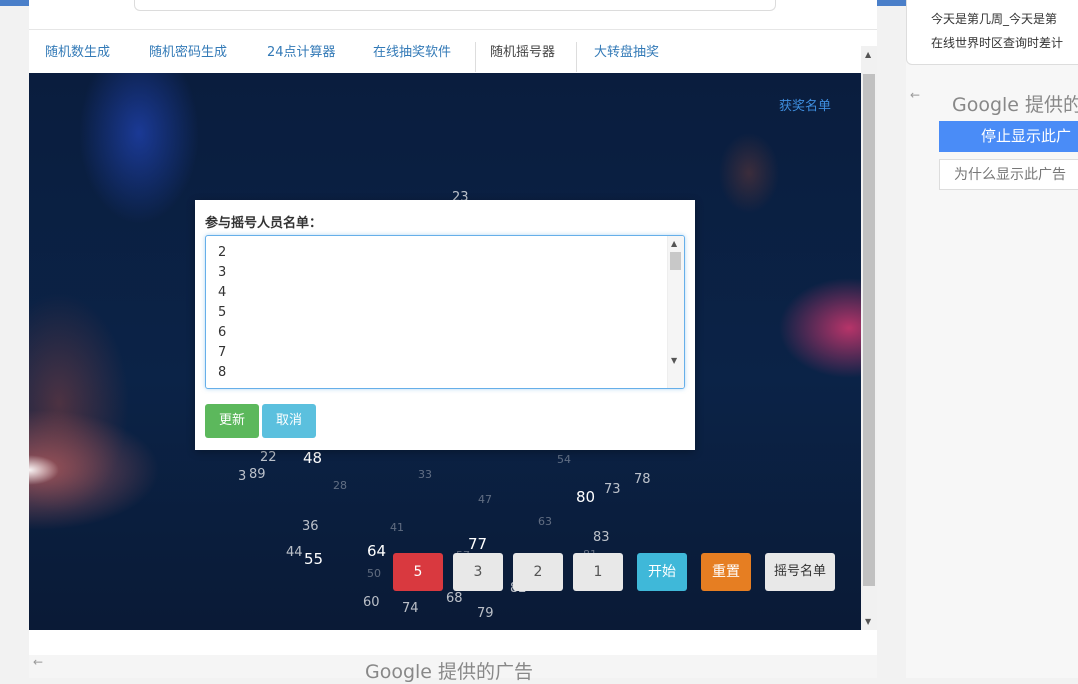  What do you see at coordinates (1008, 174) in the screenshot?
I see `why-ad-button: 为什么显示此广告` at bounding box center [1008, 174].